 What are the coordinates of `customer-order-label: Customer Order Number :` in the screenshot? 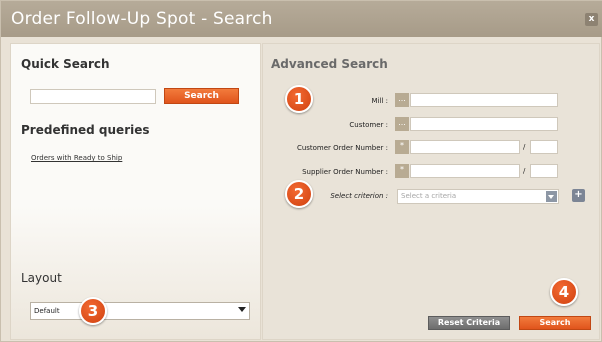 It's located at (342, 148).